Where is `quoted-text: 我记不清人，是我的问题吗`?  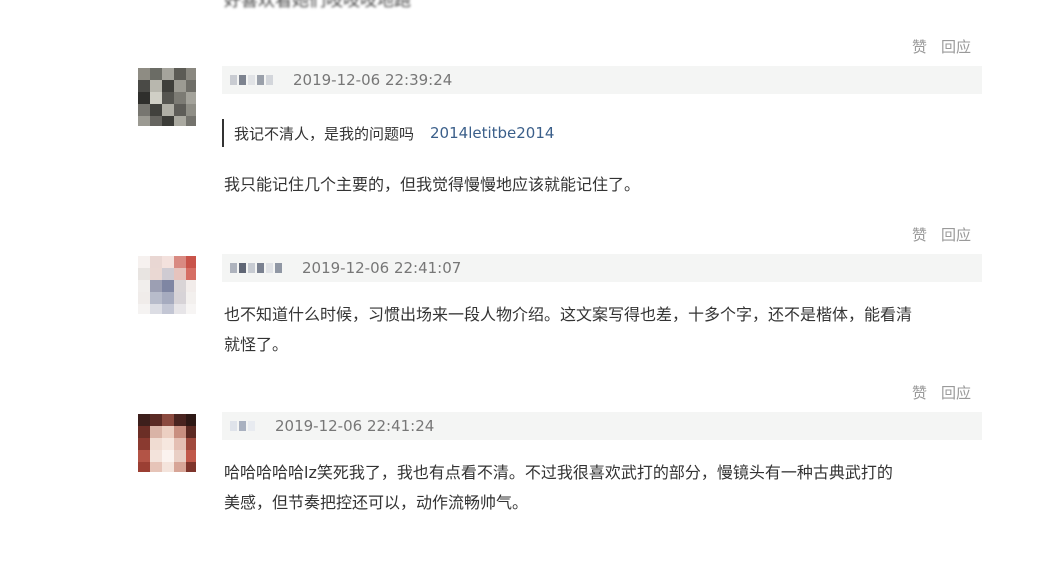
quoted-text: 我记不清人，是我的问题吗 is located at coordinates (324, 133).